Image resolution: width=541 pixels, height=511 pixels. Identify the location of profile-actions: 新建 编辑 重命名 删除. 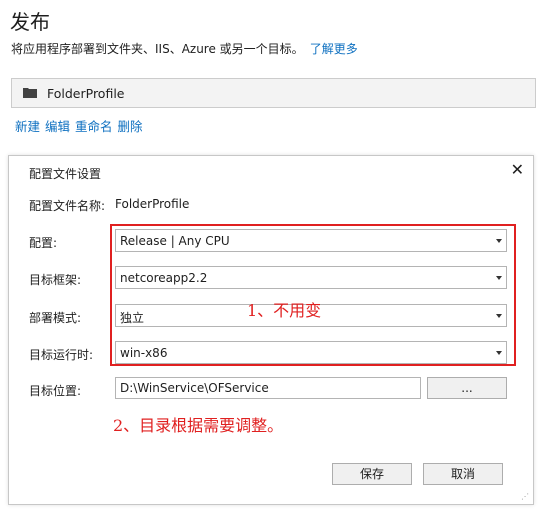
(81, 125).